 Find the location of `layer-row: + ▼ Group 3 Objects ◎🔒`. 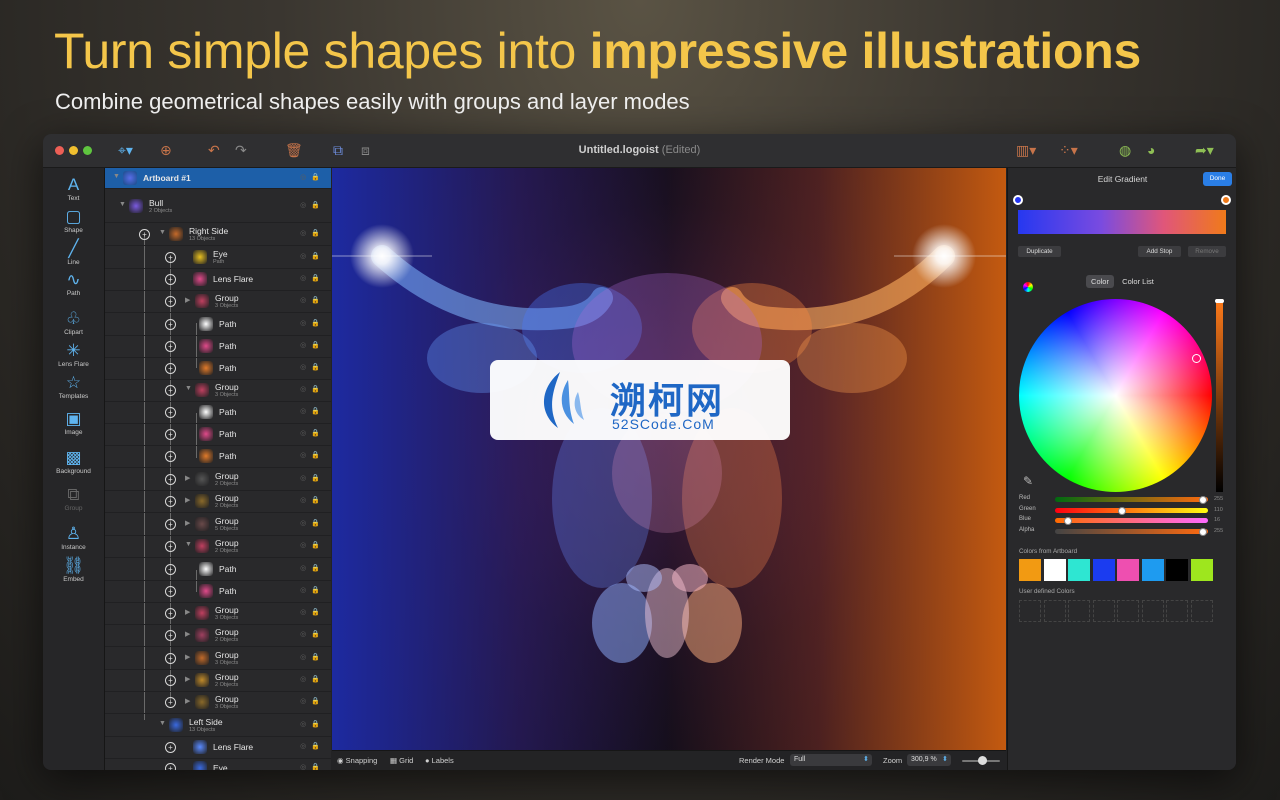

layer-row: + ▼ Group 3 Objects ◎🔒 is located at coordinates (218, 390).